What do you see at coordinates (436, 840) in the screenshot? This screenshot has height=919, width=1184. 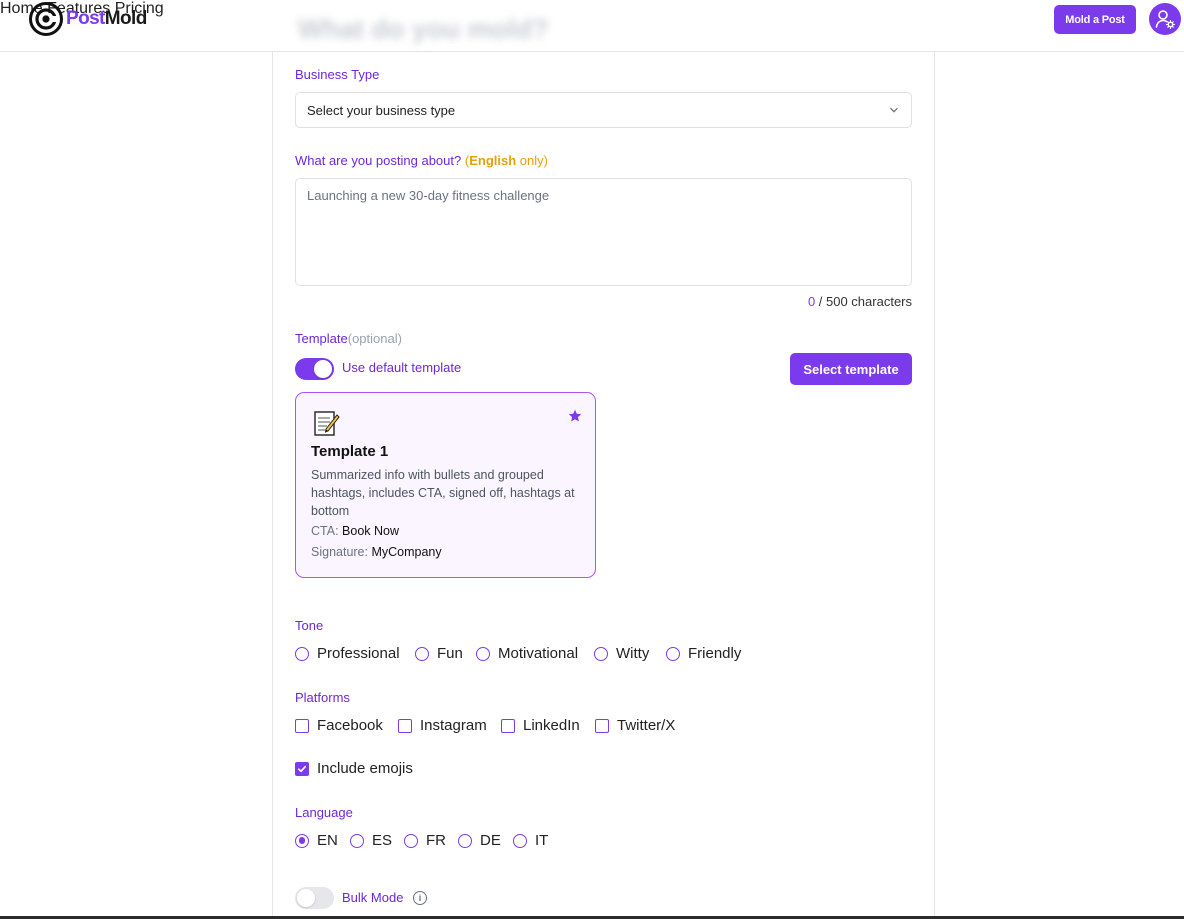 I see `language-option-label: FR` at bounding box center [436, 840].